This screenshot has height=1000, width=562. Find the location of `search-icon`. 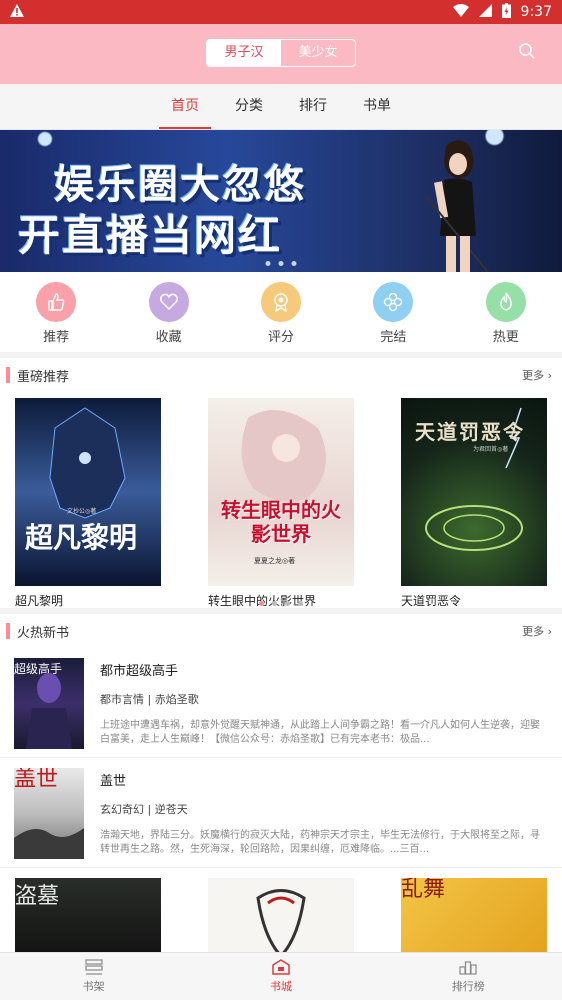

search-icon is located at coordinates (527, 51).